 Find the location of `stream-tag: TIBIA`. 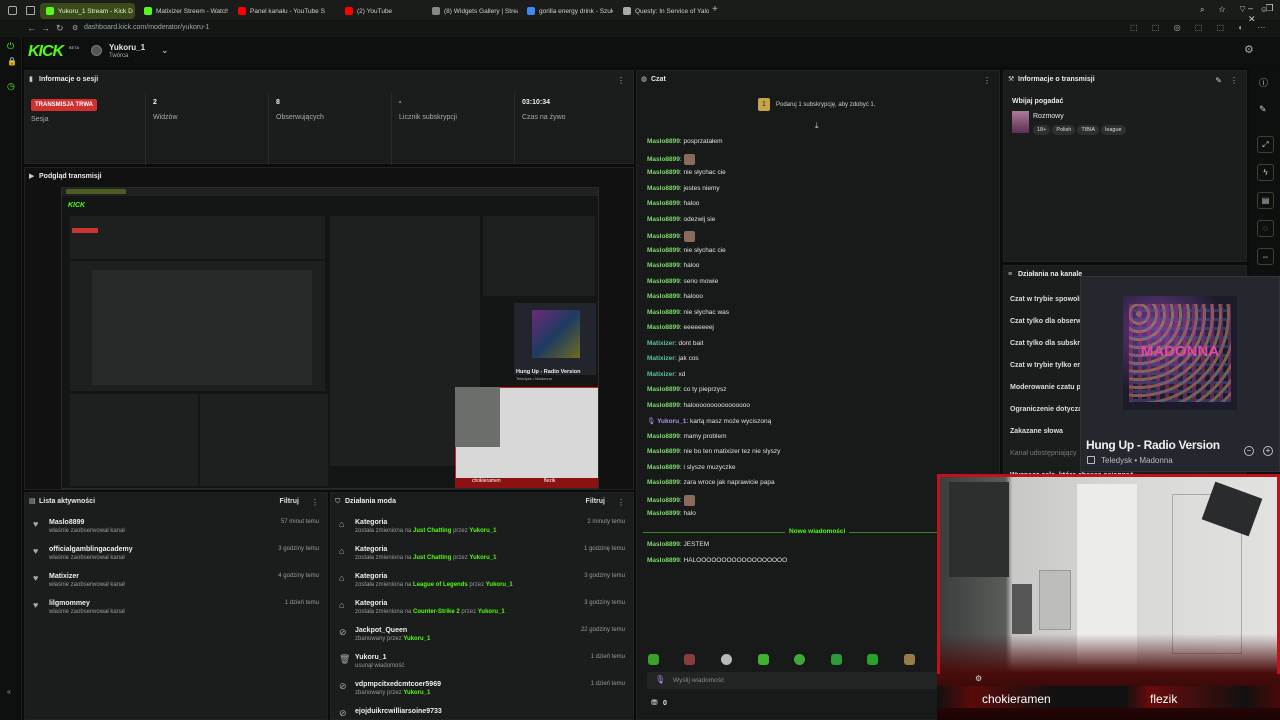

stream-tag: TIBIA is located at coordinates (1088, 130).